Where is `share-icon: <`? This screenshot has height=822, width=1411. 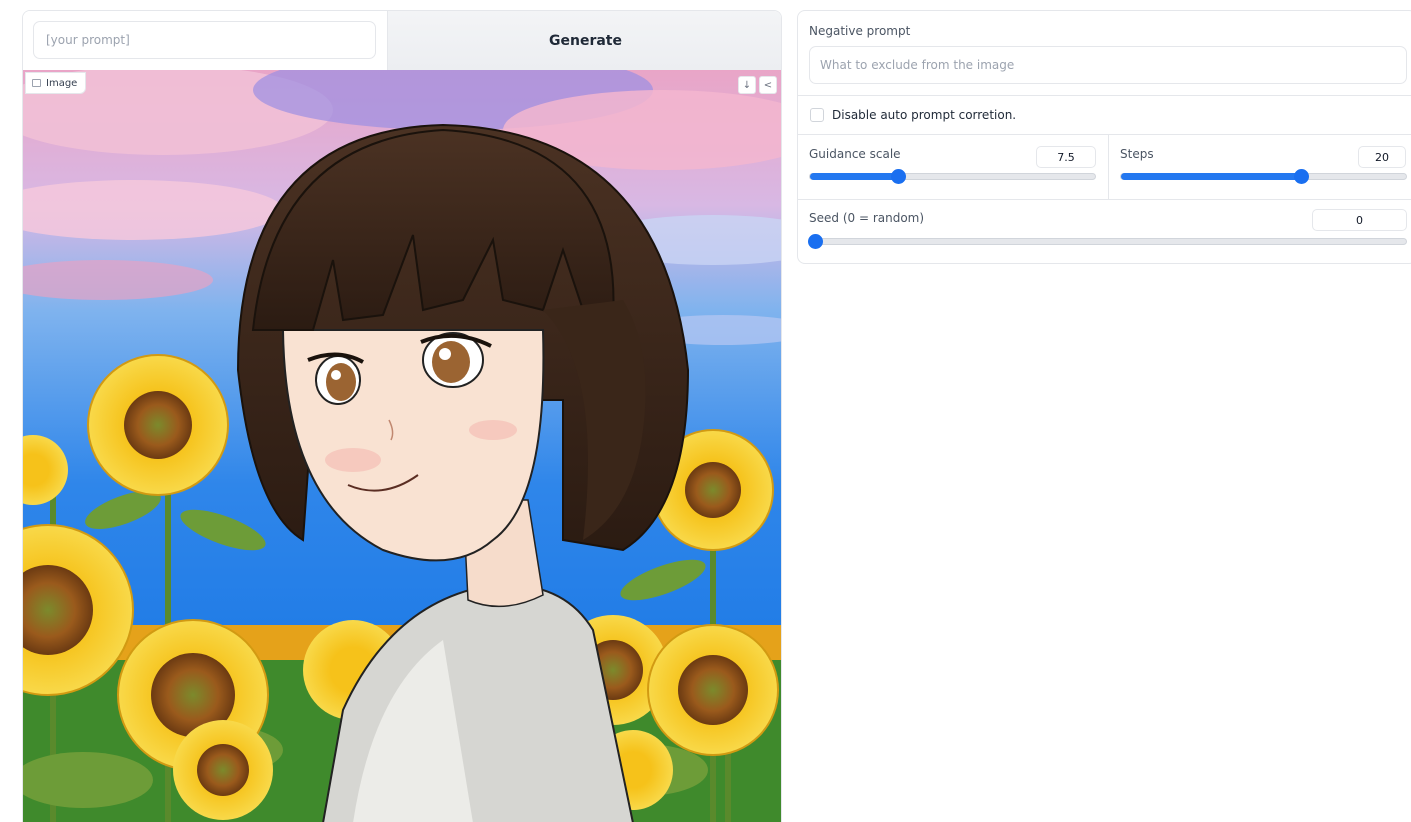 share-icon: < is located at coordinates (768, 85).